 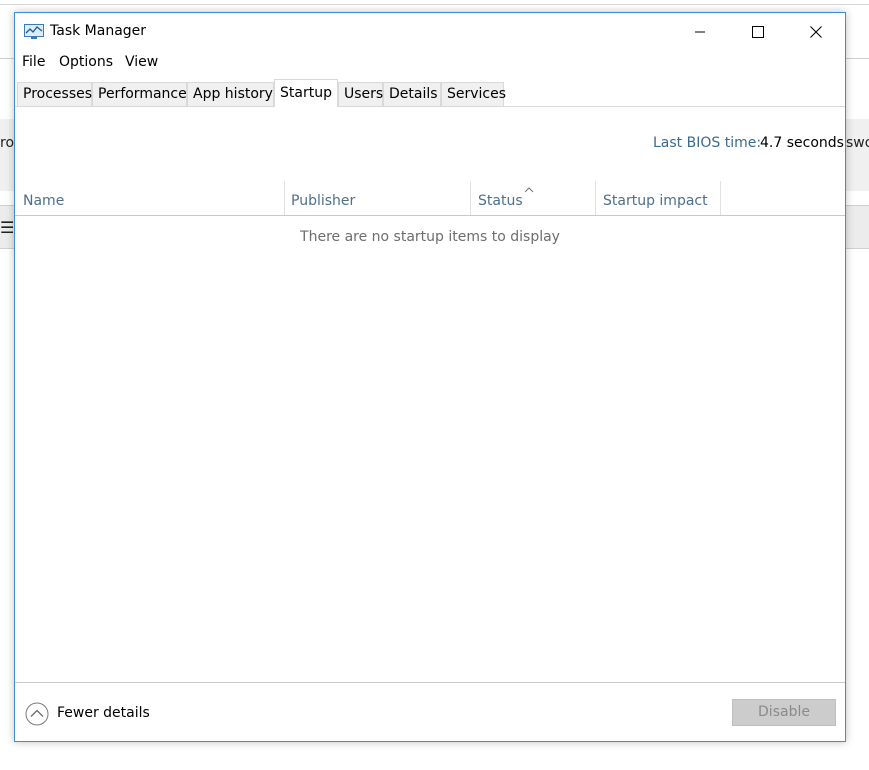 What do you see at coordinates (412, 94) in the screenshot?
I see `tab-details: Details` at bounding box center [412, 94].